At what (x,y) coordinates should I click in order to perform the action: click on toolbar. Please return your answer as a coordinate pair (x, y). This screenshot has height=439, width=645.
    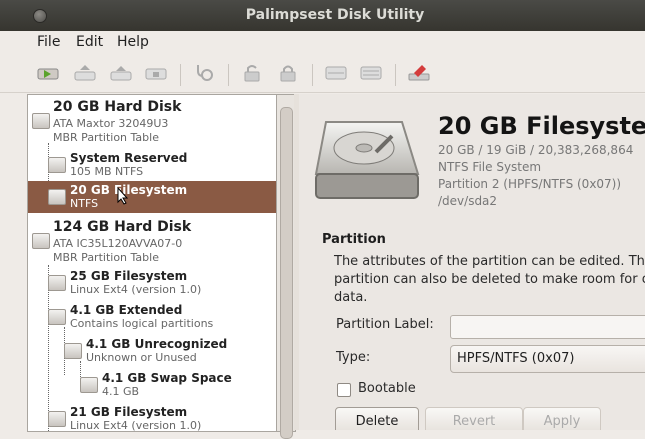
    Looking at the image, I should click on (322, 74).